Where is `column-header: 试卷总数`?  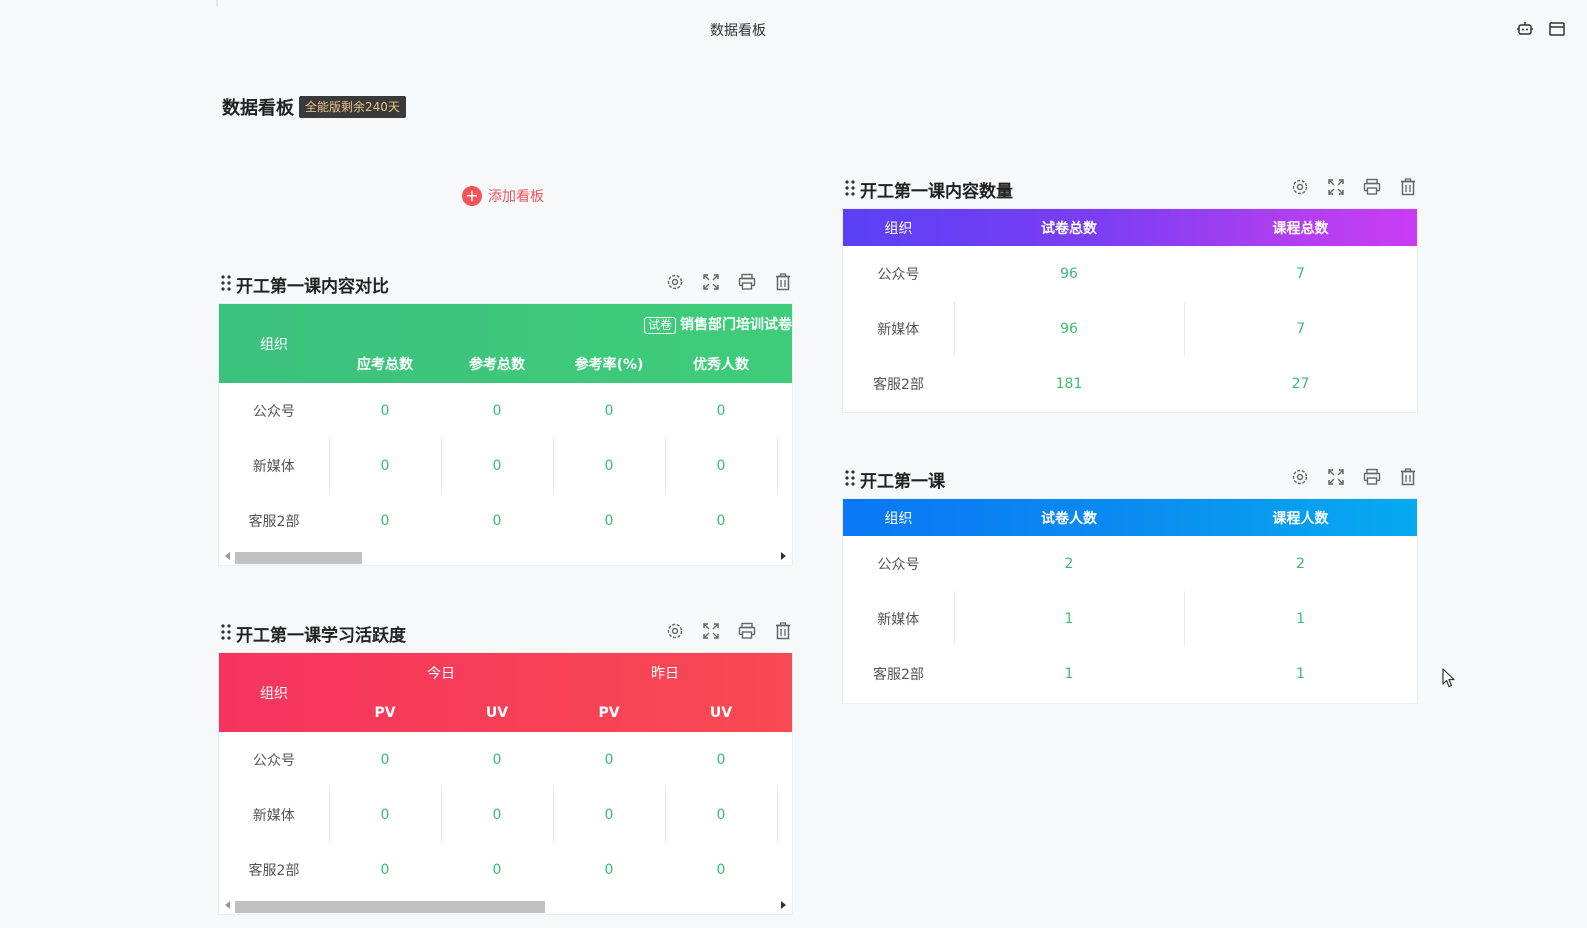 column-header: 试卷总数 is located at coordinates (1069, 228).